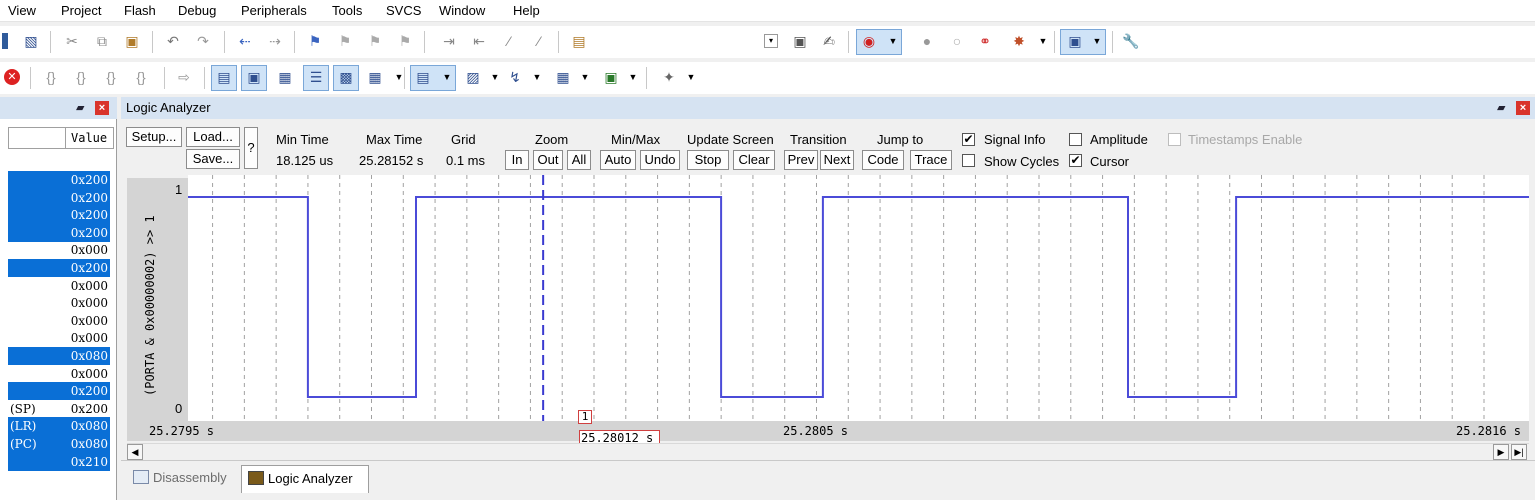 The width and height of the screenshot is (1535, 500). What do you see at coordinates (968, 160) in the screenshot?
I see `show-cycles-checkbox` at bounding box center [968, 160].